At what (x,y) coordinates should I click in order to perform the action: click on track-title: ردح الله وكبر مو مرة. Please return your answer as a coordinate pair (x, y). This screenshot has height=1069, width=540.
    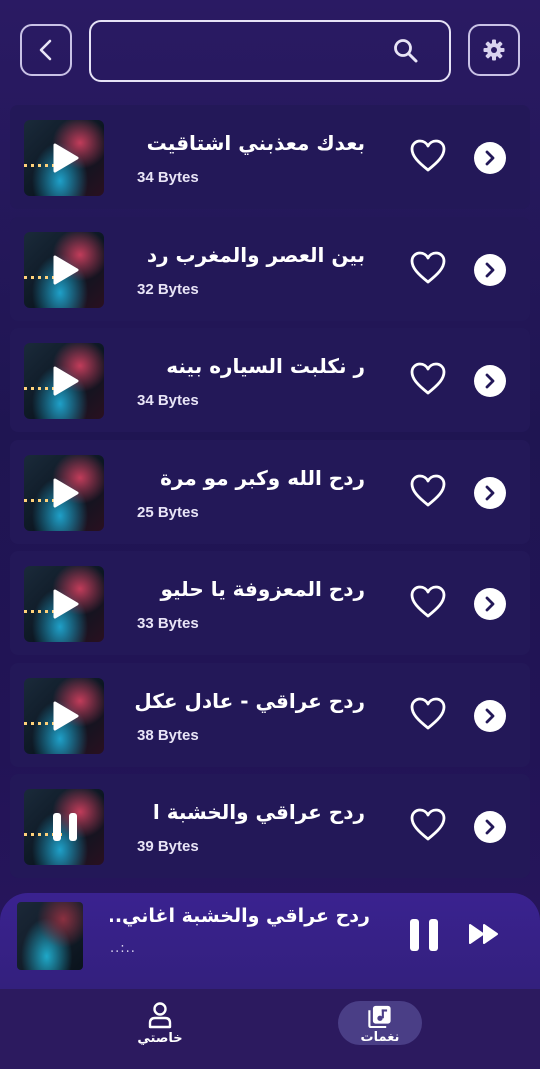
    Looking at the image, I should click on (262, 477).